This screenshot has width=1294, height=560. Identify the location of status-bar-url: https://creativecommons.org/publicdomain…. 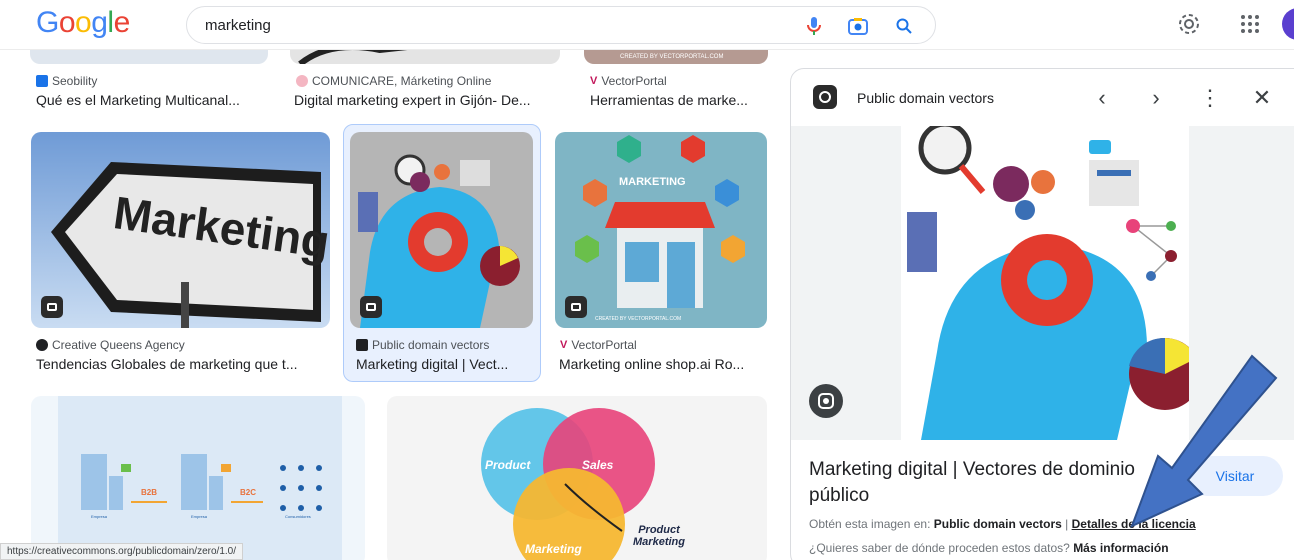
(121, 551).